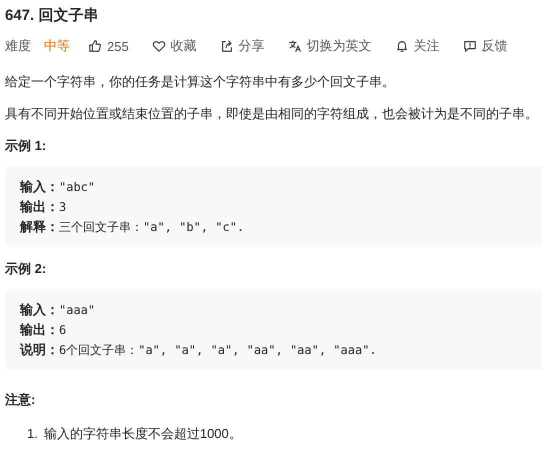  What do you see at coordinates (417, 46) in the screenshot?
I see `follow-button: 关注` at bounding box center [417, 46].